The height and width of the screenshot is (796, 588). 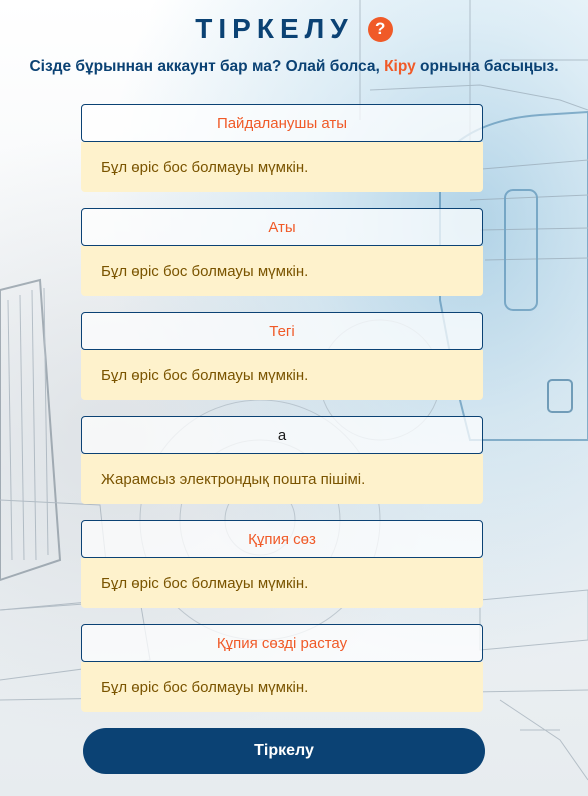 What do you see at coordinates (282, 271) in the screenshot?
I see `first-name-error: Бұл өріс бос болмауы мүмкін.` at bounding box center [282, 271].